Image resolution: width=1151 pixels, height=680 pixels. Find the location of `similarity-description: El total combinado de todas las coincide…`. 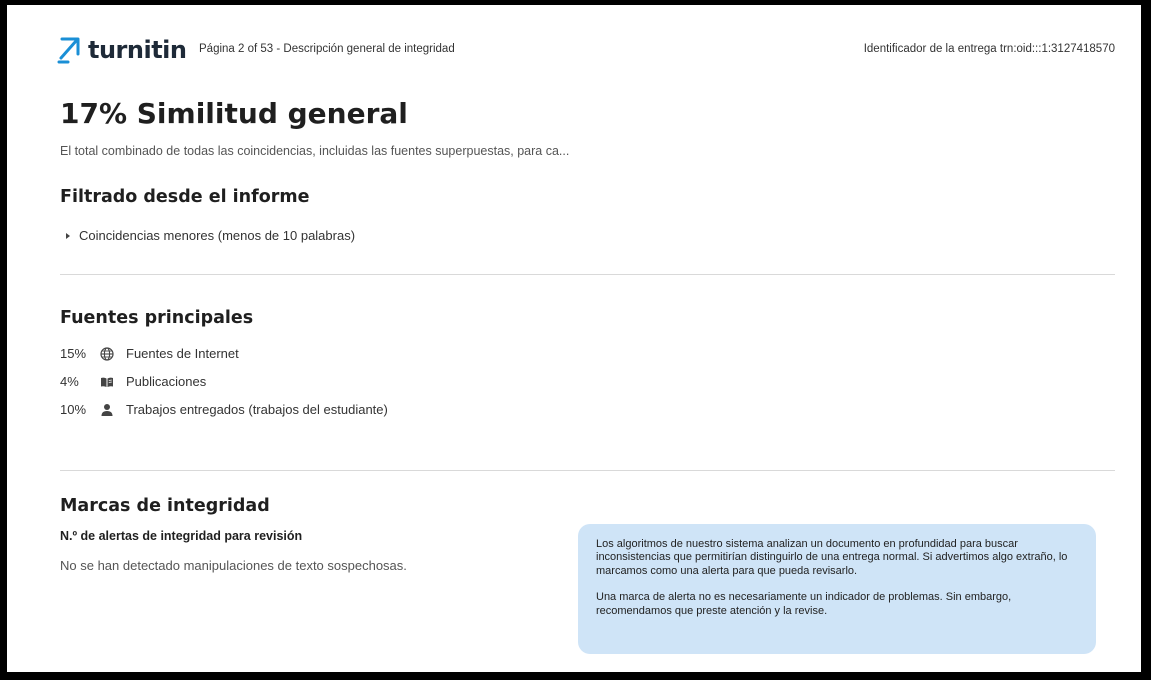

similarity-description: El total combinado de todas las coincide… is located at coordinates (315, 151).